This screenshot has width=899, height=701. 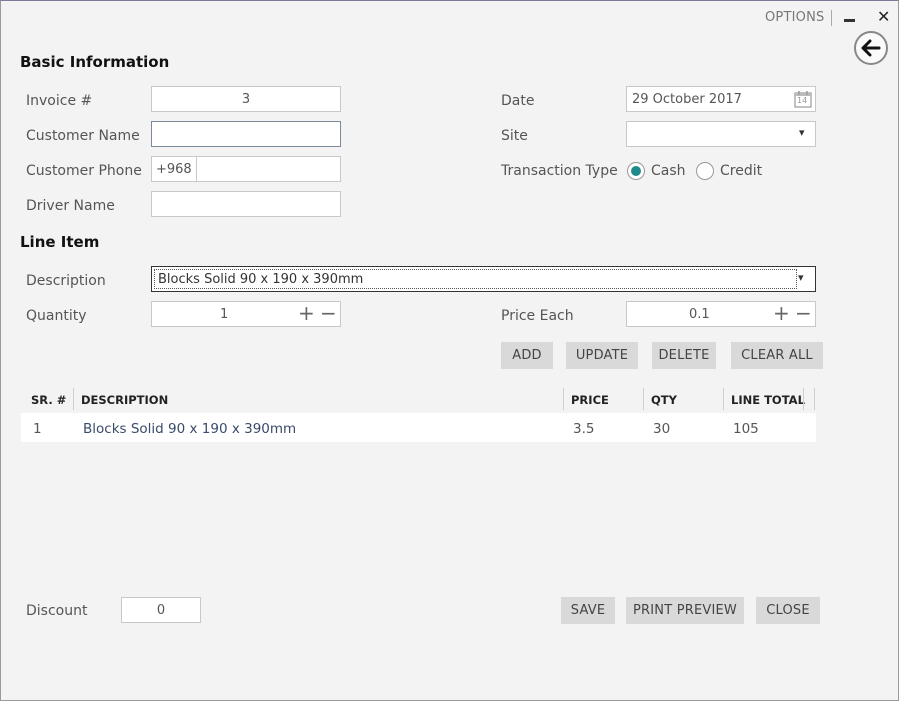 What do you see at coordinates (559, 171) in the screenshot?
I see `transaction-type-label: Transaction Type` at bounding box center [559, 171].